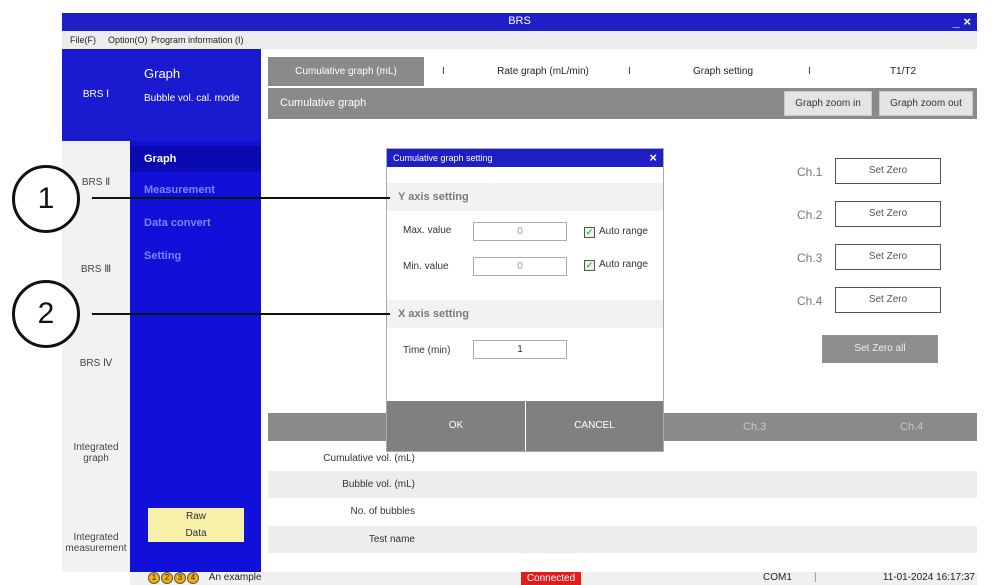  I want to click on window-title: BRS, so click(519, 21).